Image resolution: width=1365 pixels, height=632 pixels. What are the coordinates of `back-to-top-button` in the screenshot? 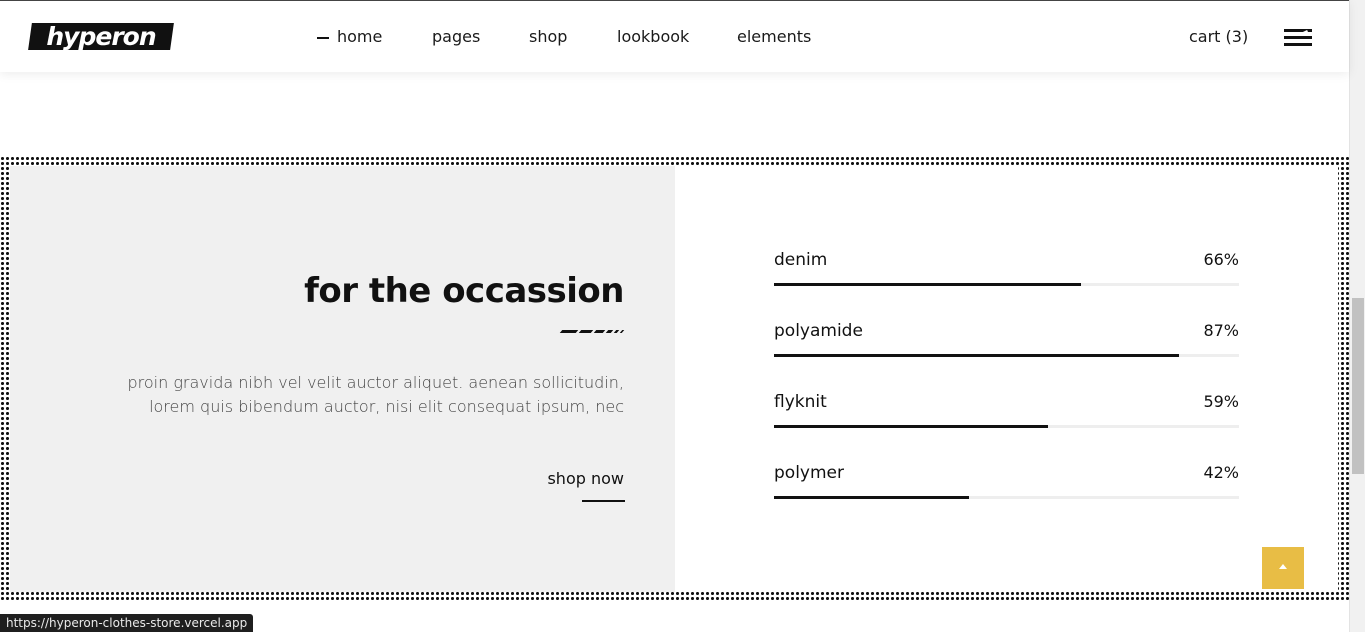 It's located at (1283, 568).